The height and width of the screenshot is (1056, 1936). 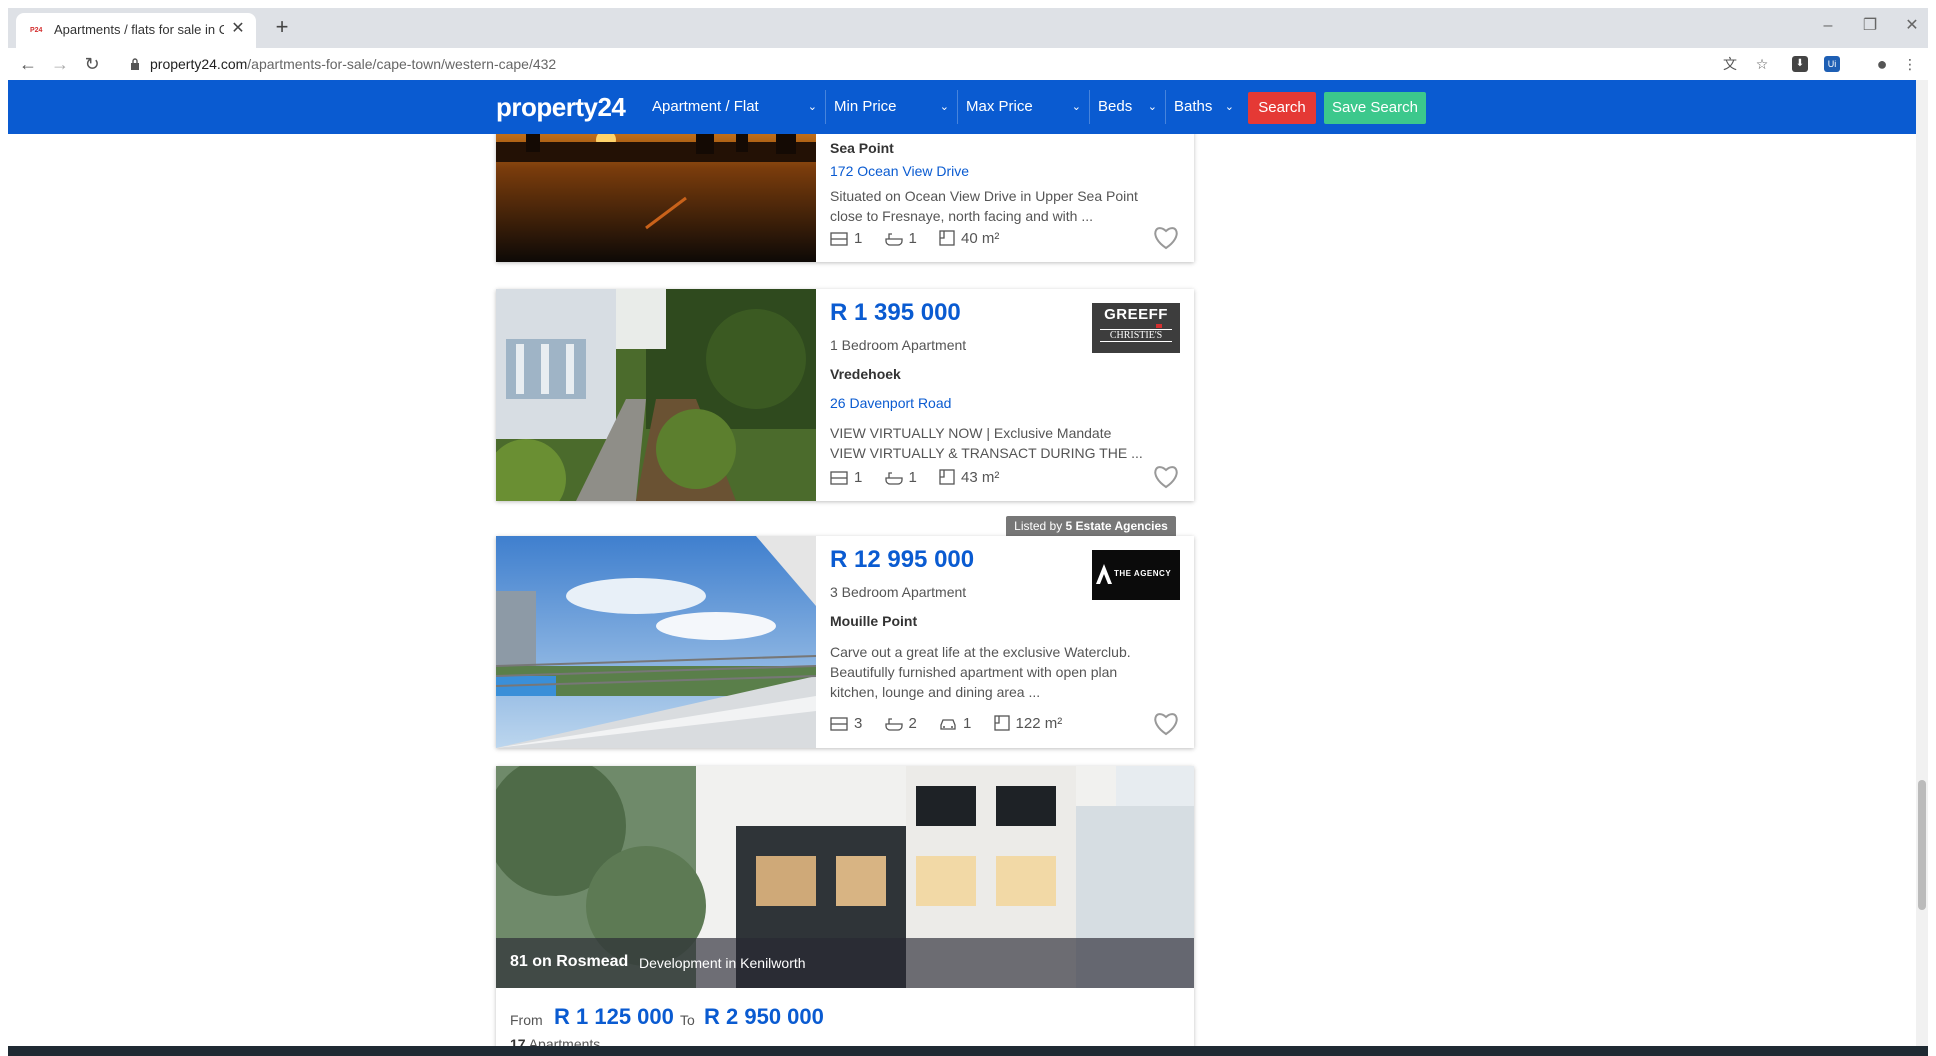 I want to click on floor-size-value: 43 m², so click(x=980, y=477).